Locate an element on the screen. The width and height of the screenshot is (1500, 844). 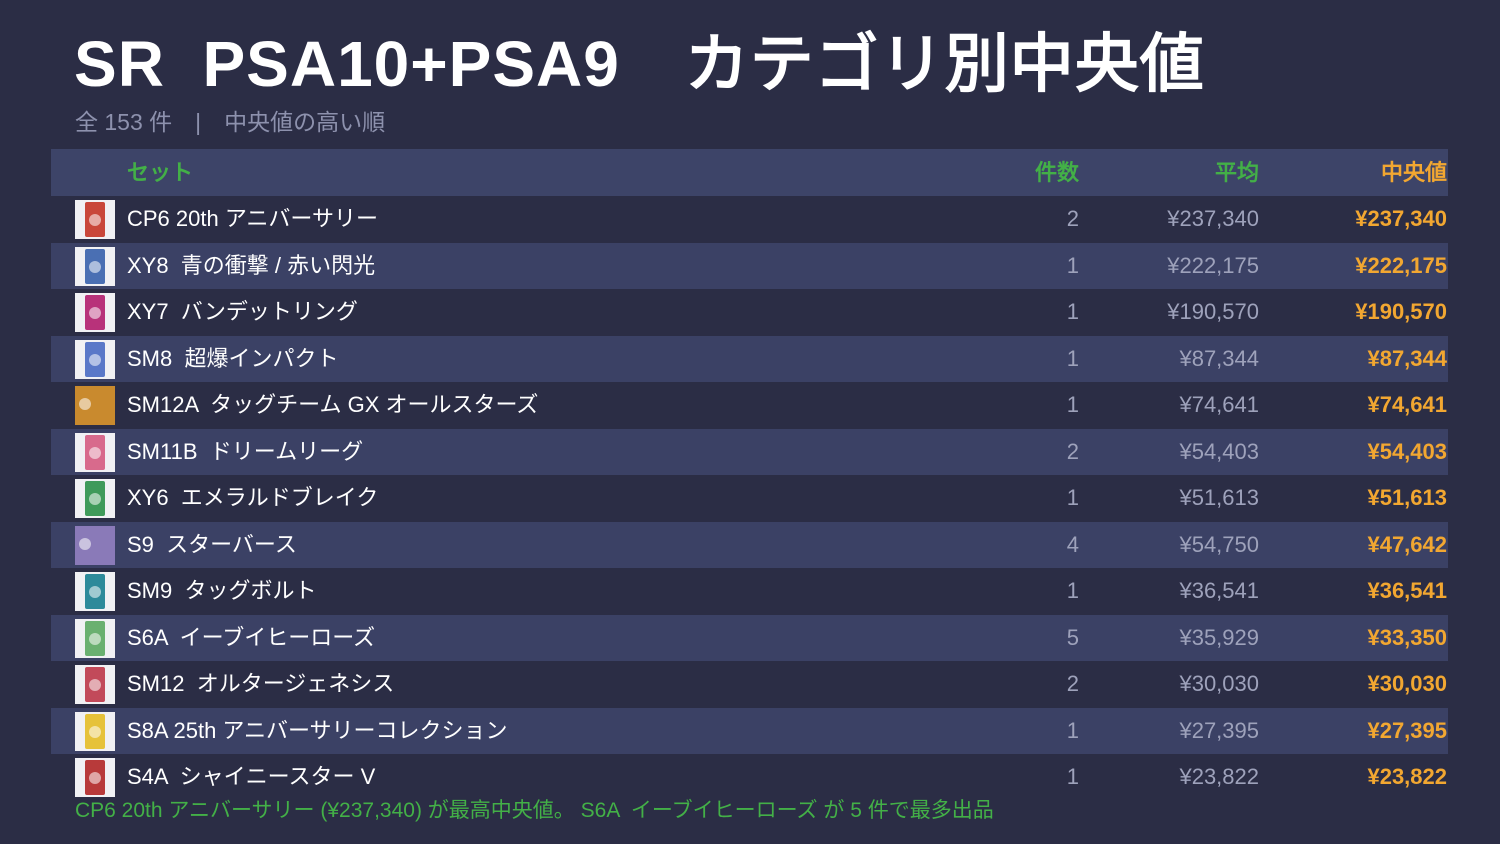
average-price: ¥54,403 is located at coordinates (1219, 451).